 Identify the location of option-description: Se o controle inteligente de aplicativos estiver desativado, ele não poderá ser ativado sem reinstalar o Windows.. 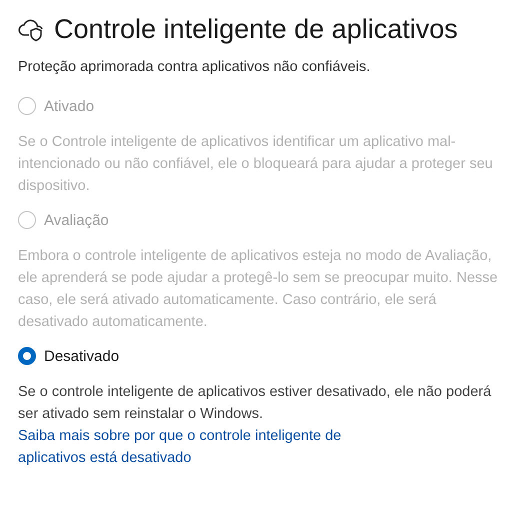
(255, 403).